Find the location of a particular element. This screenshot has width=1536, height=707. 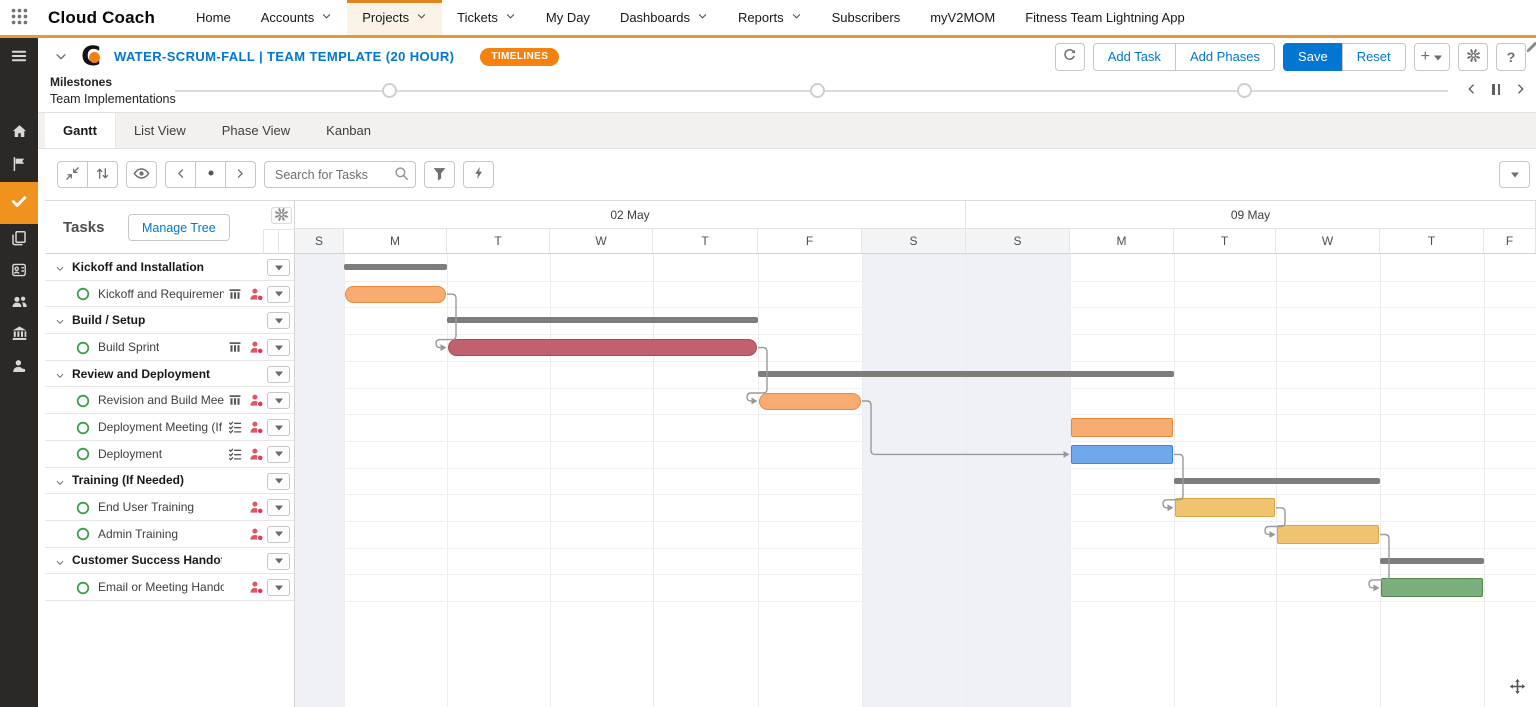

tab-list-view: List View is located at coordinates (160, 130).